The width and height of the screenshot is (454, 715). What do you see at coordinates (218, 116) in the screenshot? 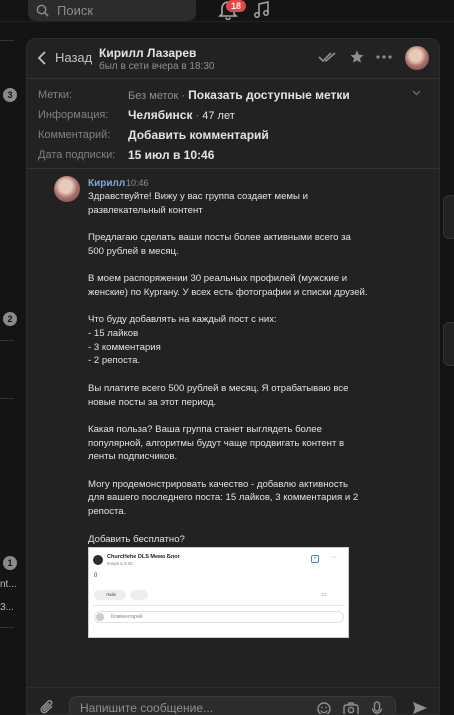
I see `age: 47 лет` at bounding box center [218, 116].